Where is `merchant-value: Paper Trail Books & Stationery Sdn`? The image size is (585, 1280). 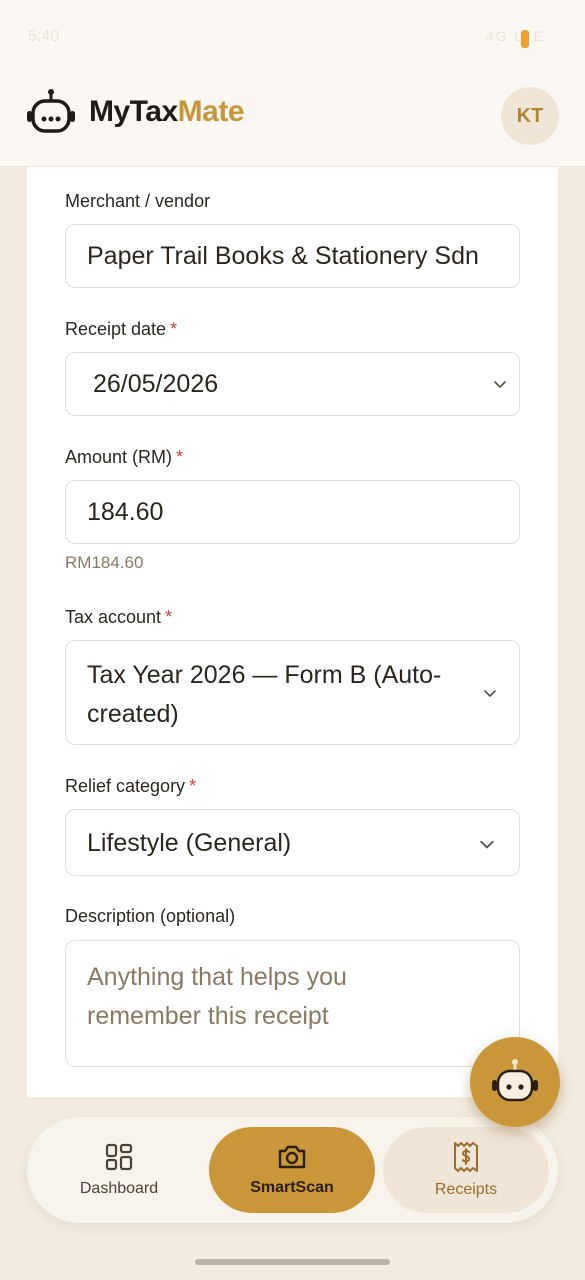 merchant-value: Paper Trail Books & Stationery Sdn is located at coordinates (283, 256).